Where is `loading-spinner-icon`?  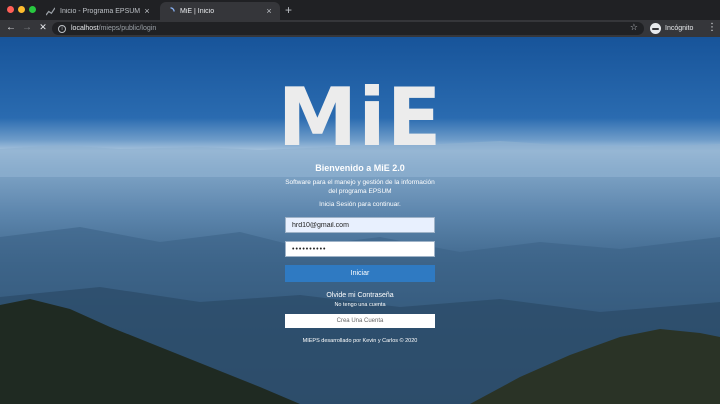
loading-spinner-icon is located at coordinates (172, 9).